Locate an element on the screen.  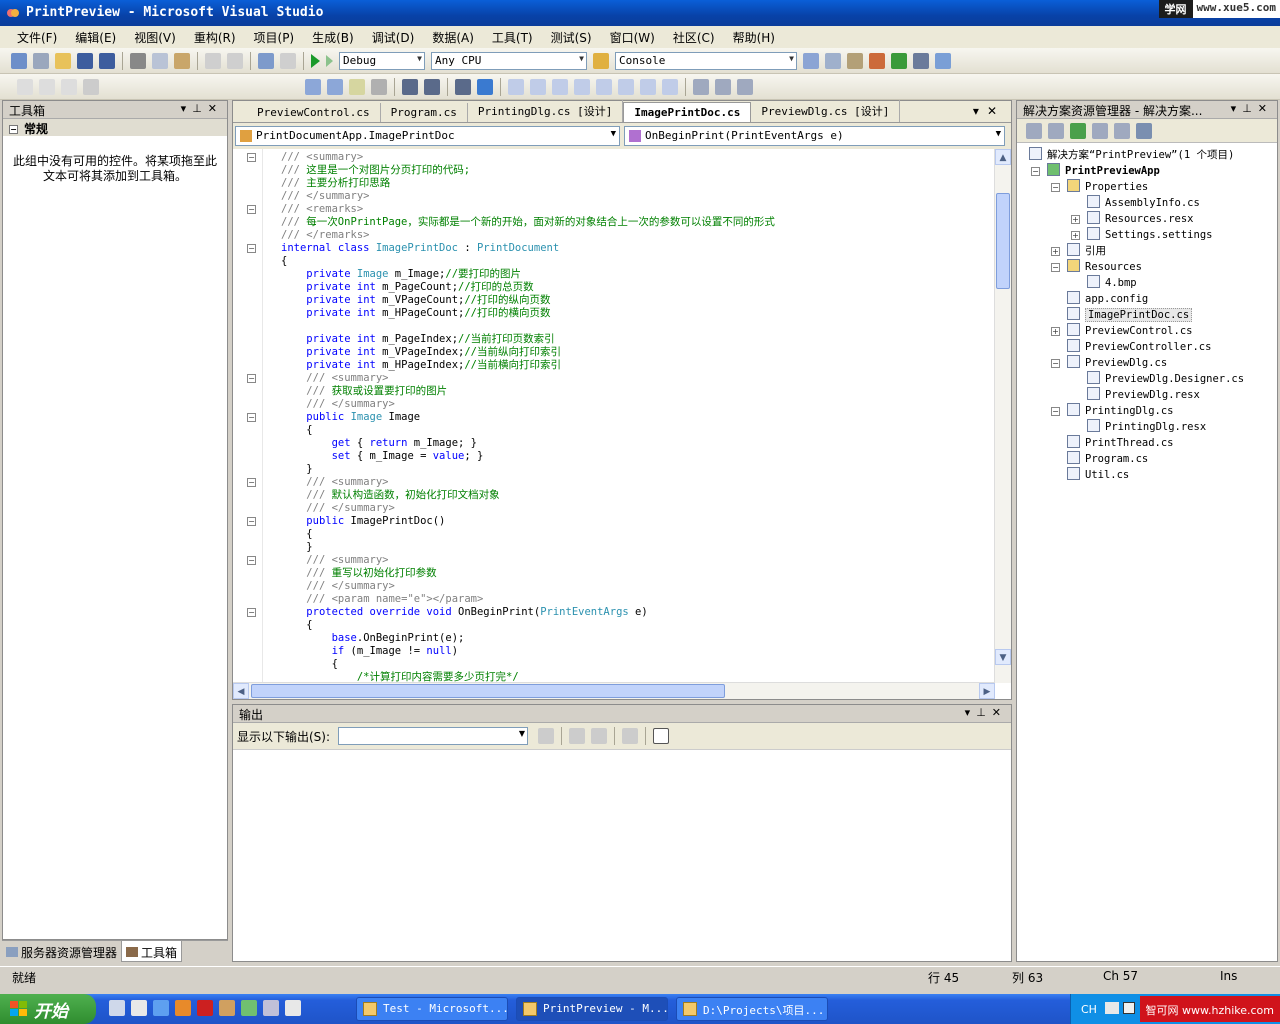
tree-item: ImagePrintDoc.cs is located at coordinates (1130, 315).